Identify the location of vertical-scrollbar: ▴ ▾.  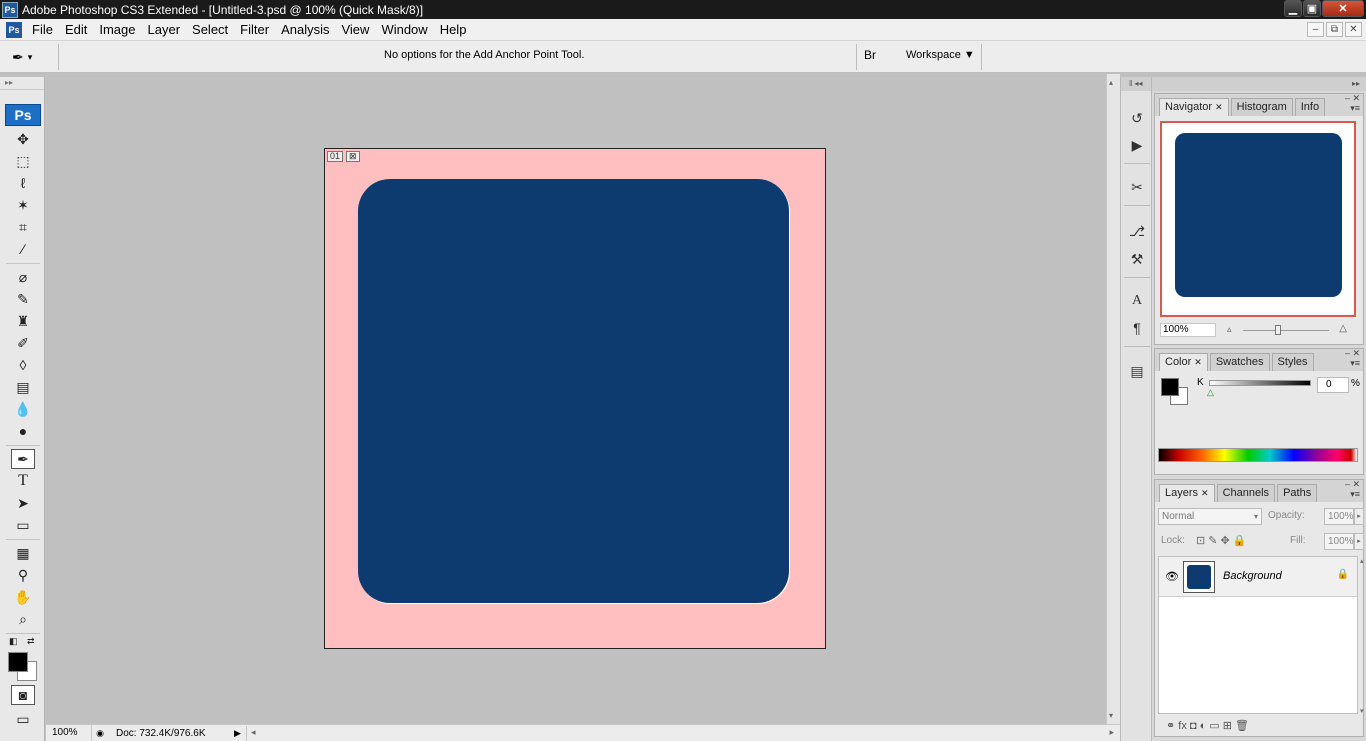
(1113, 399).